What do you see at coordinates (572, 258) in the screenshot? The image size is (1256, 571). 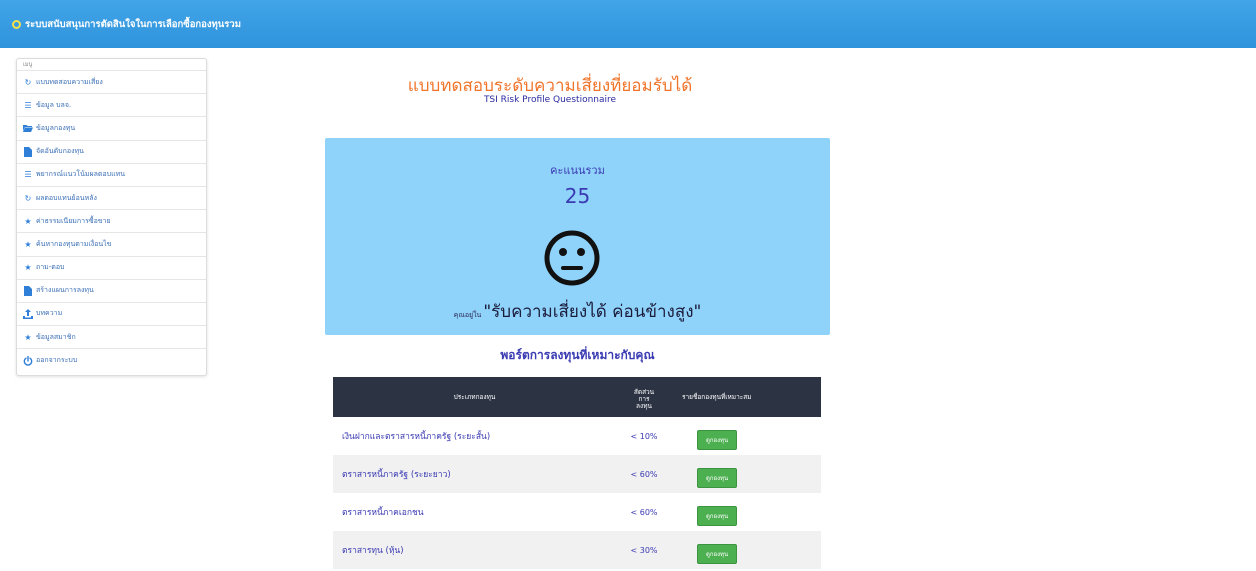 I see `neutral-face-icon` at bounding box center [572, 258].